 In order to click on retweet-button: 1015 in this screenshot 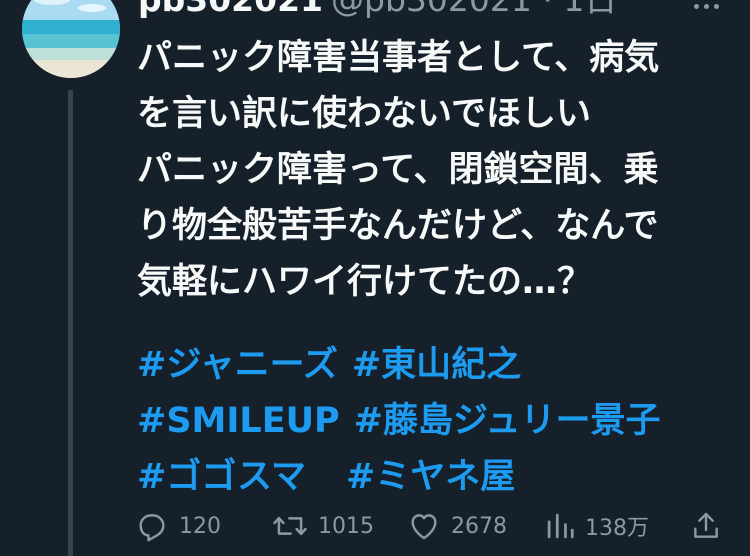, I will do `click(323, 526)`.